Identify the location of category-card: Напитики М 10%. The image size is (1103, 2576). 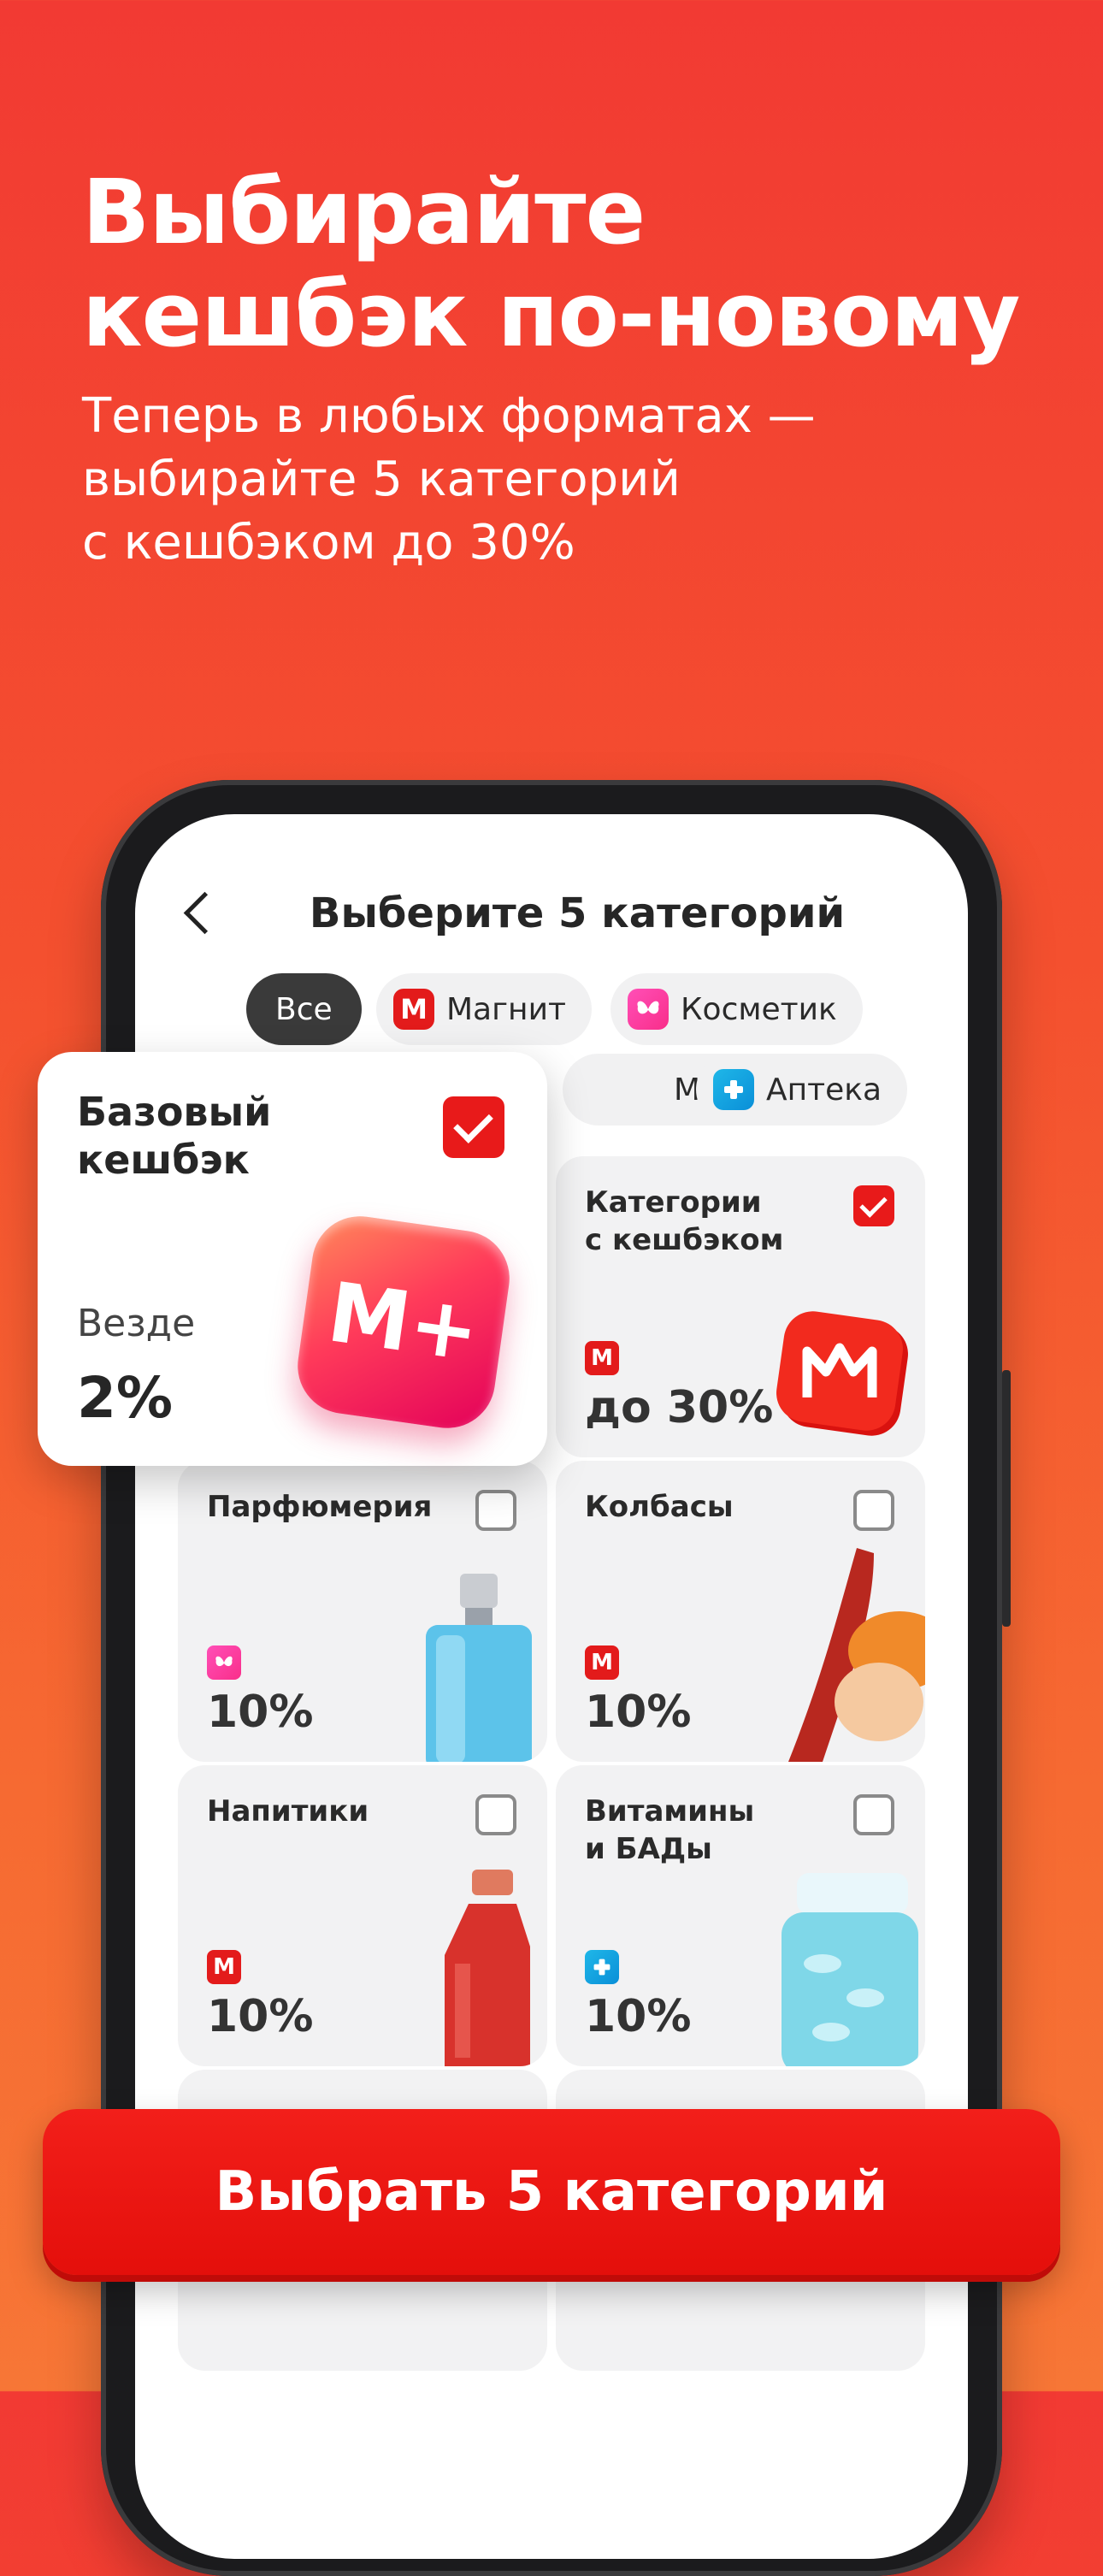
(362, 1915).